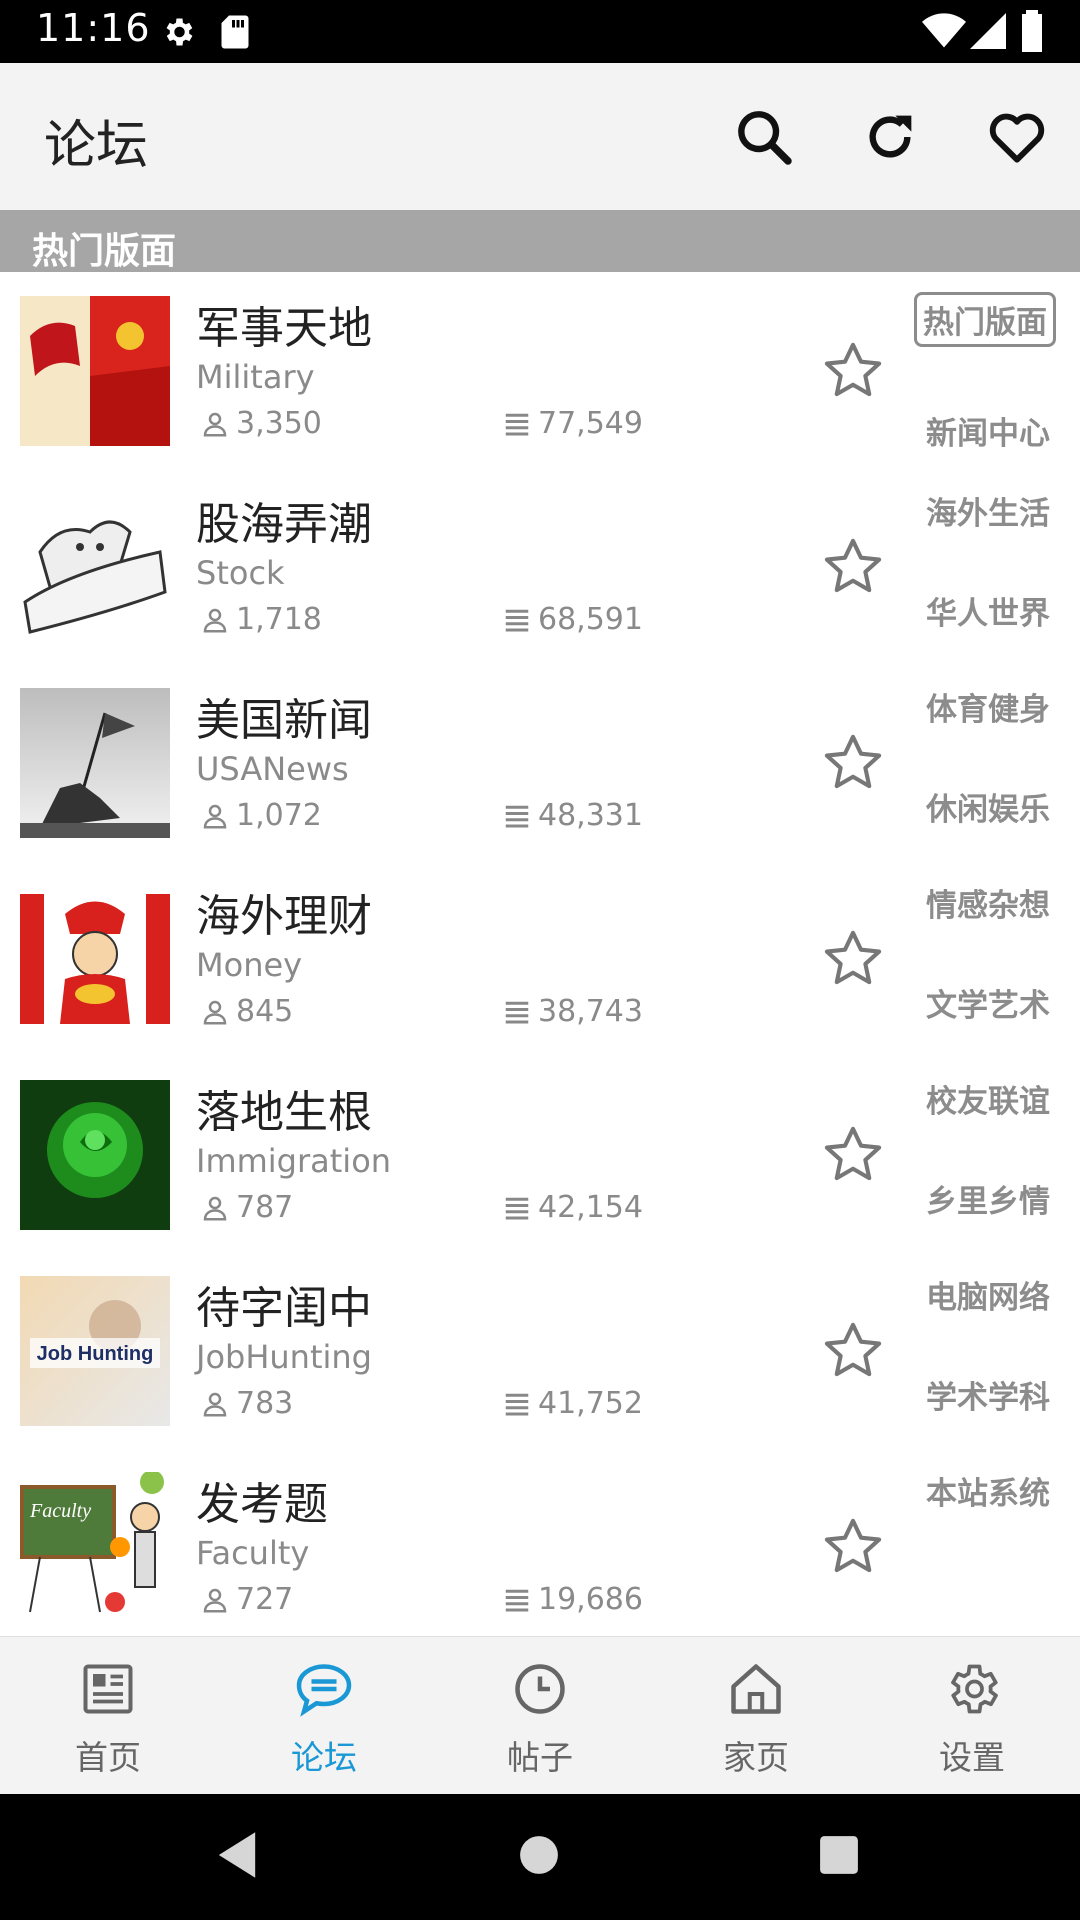 The width and height of the screenshot is (1080, 1920). Describe the element at coordinates (249, 965) in the screenshot. I see `forum-english-name: Money` at that location.